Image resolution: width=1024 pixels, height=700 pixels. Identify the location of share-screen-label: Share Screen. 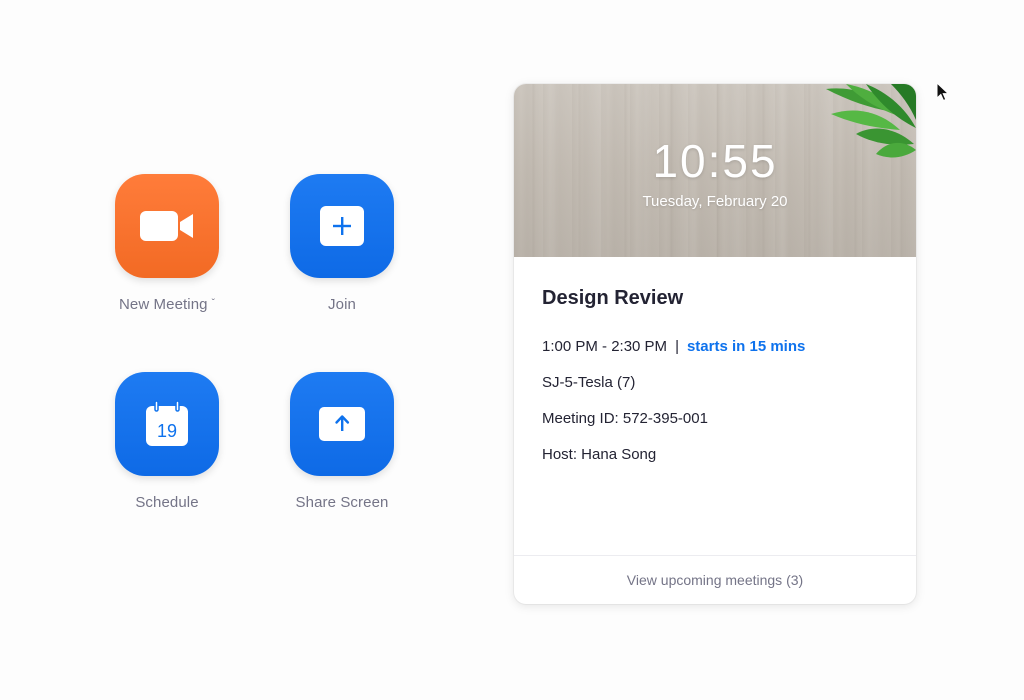
(342, 502).